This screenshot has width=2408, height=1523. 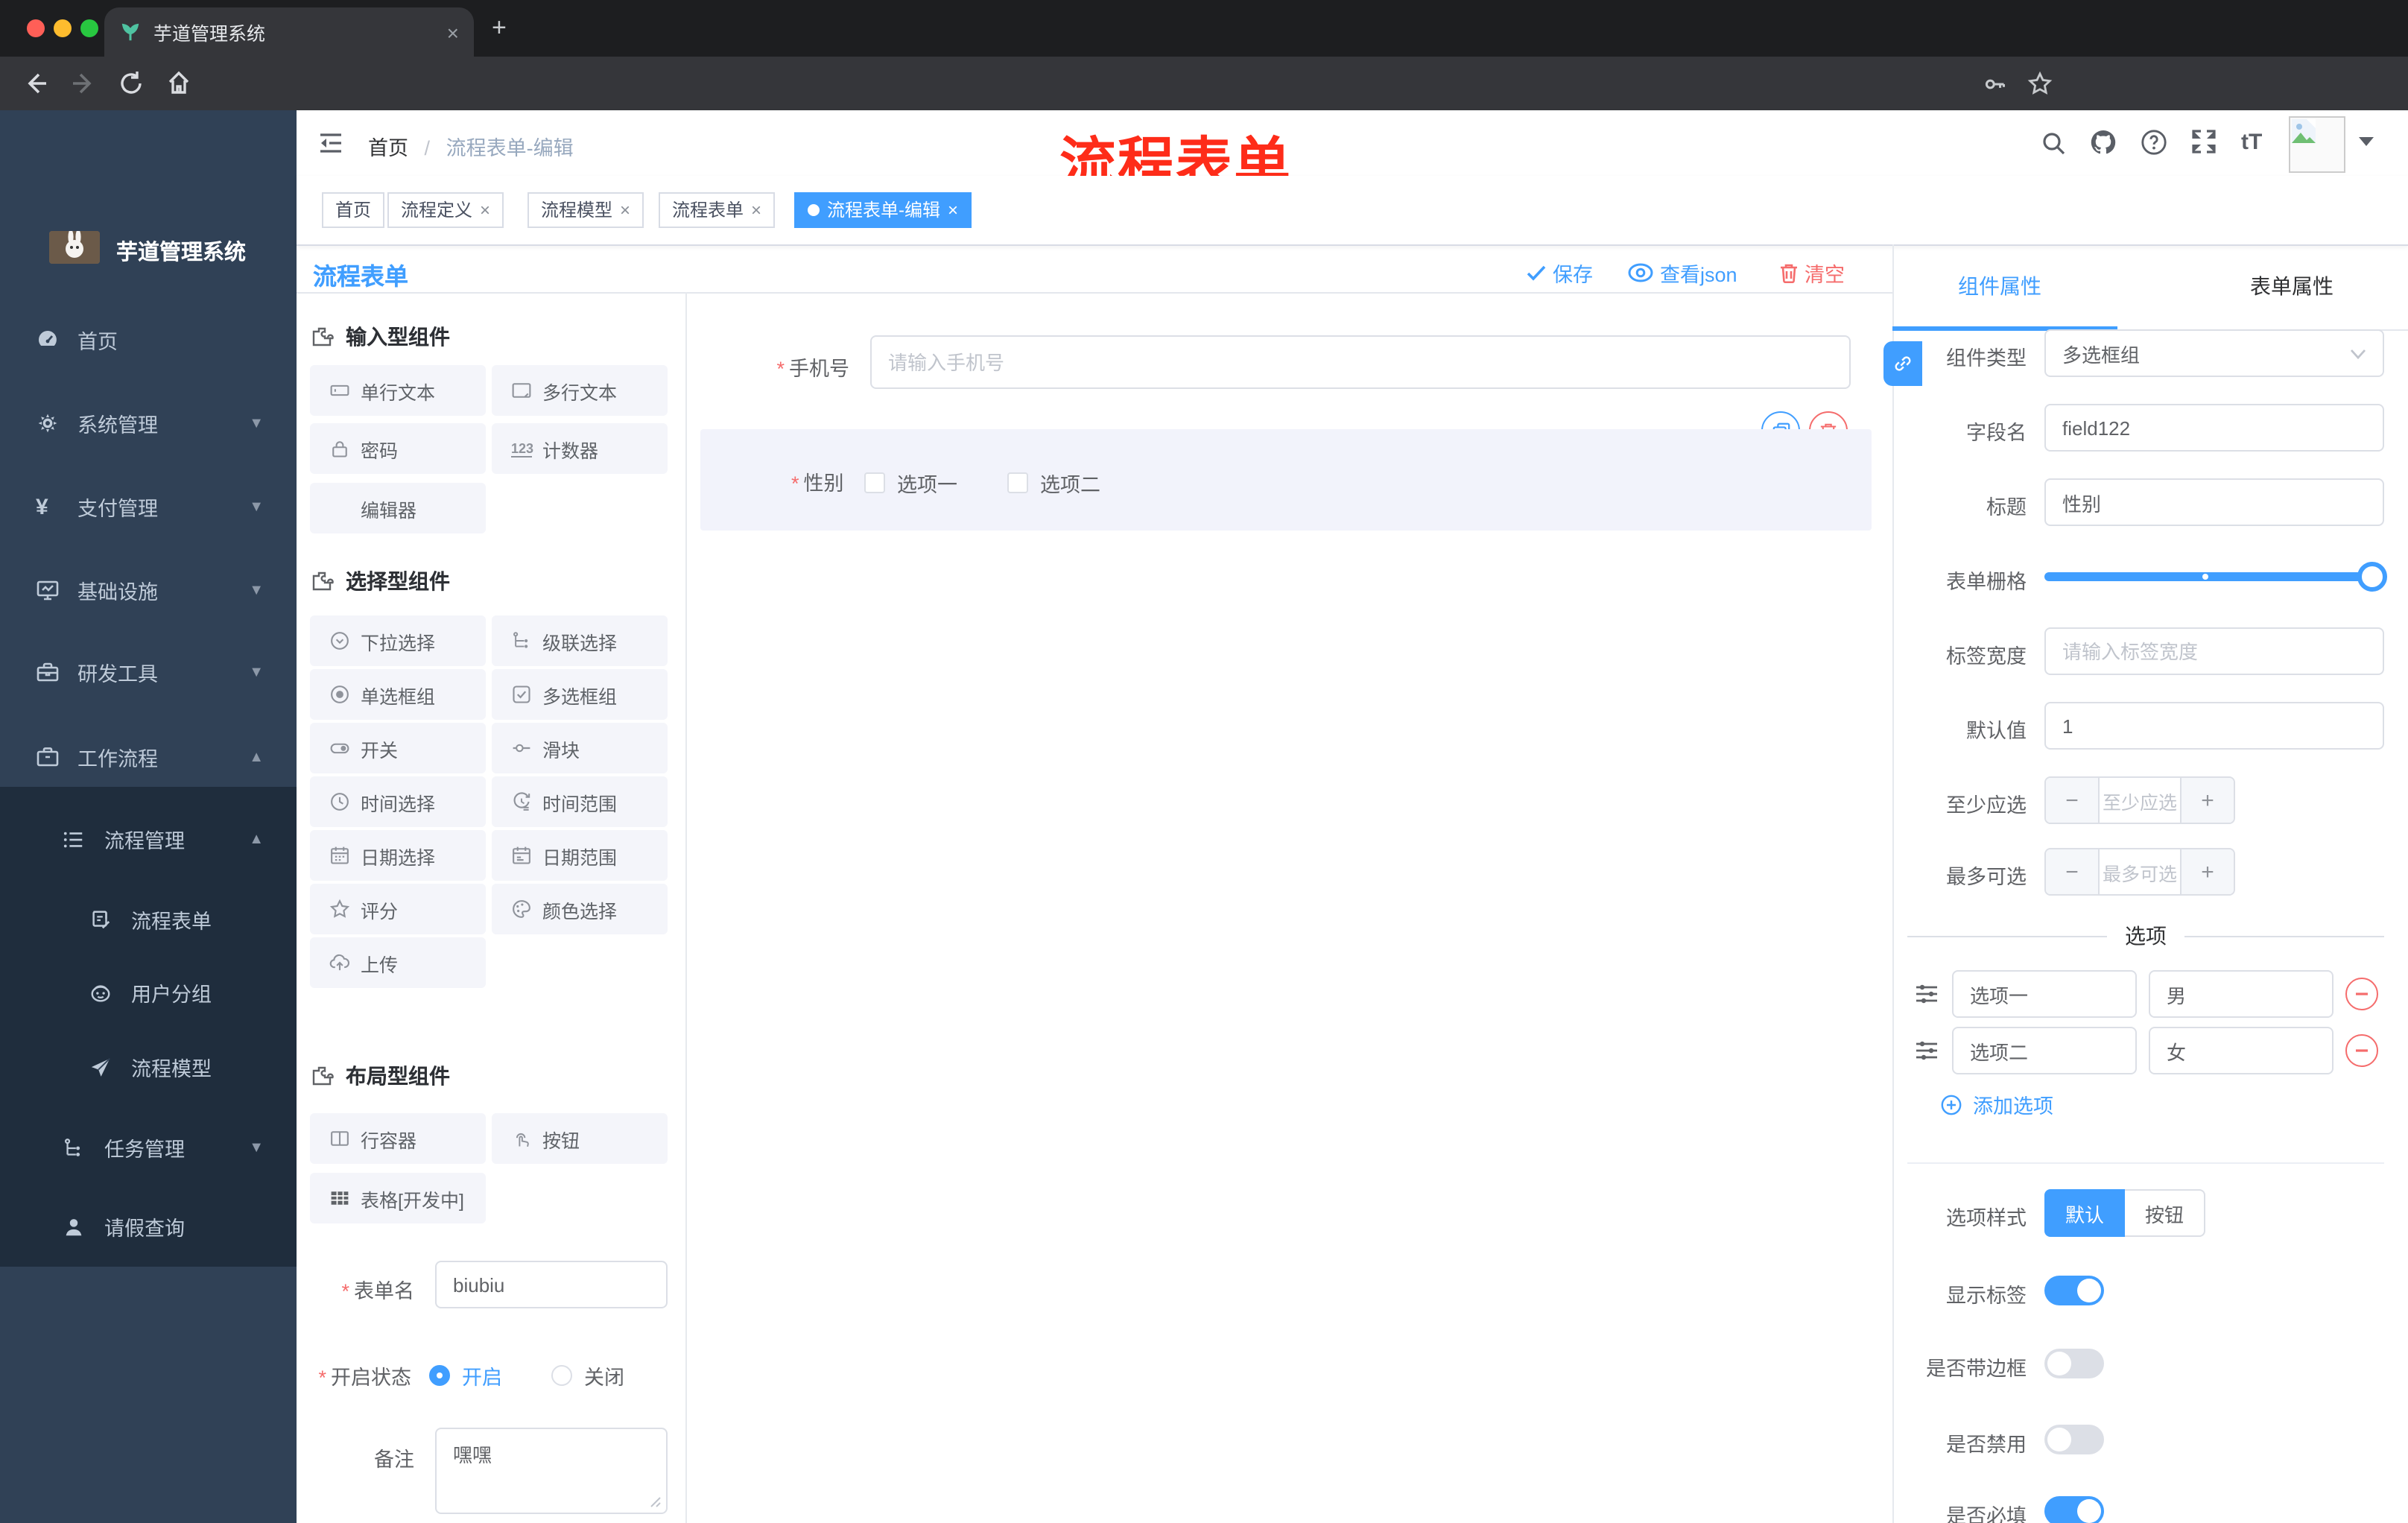 I want to click on palette-item: 上传, so click(x=398, y=963).